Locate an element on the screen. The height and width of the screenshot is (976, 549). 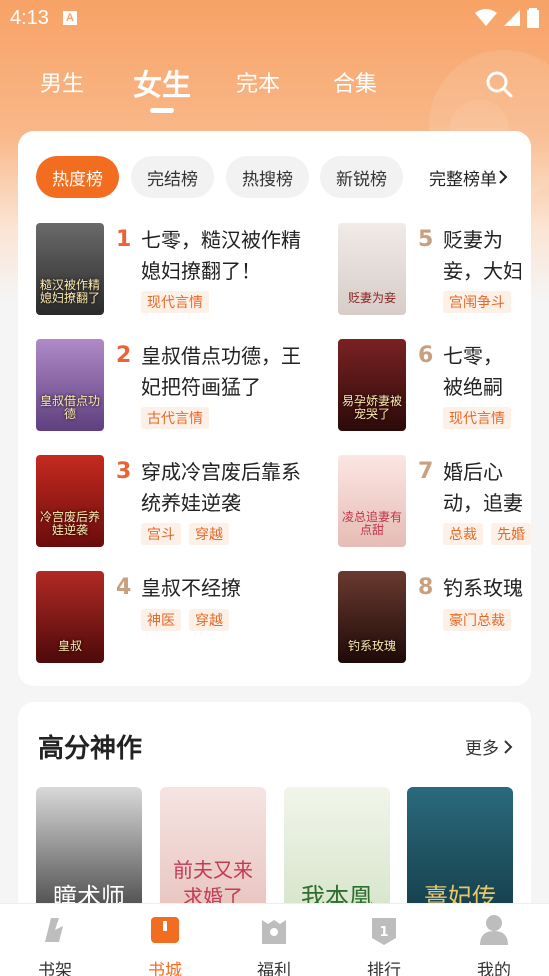
book-item: 冷宫废后养娃逆袭 3 穿成冷宫废后靠系统养娃逆袭 宫斗 穿越 is located at coordinates (186, 502).